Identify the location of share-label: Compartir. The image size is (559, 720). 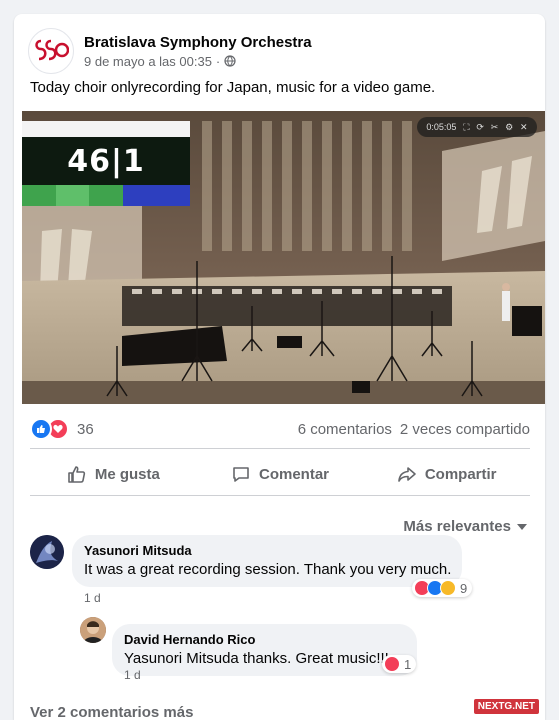
(460, 474).